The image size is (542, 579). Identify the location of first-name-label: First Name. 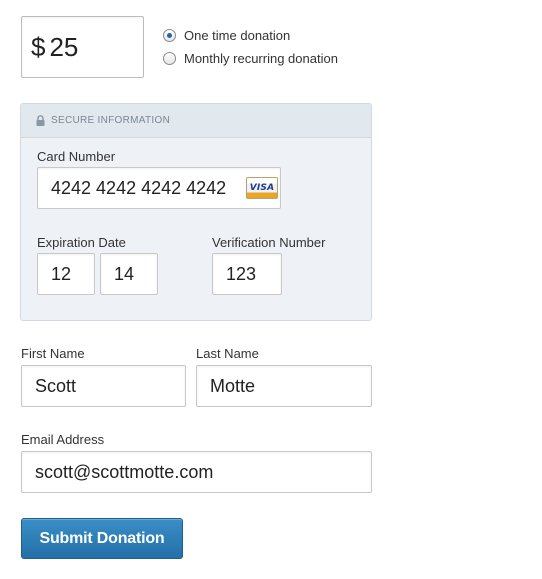
(53, 353).